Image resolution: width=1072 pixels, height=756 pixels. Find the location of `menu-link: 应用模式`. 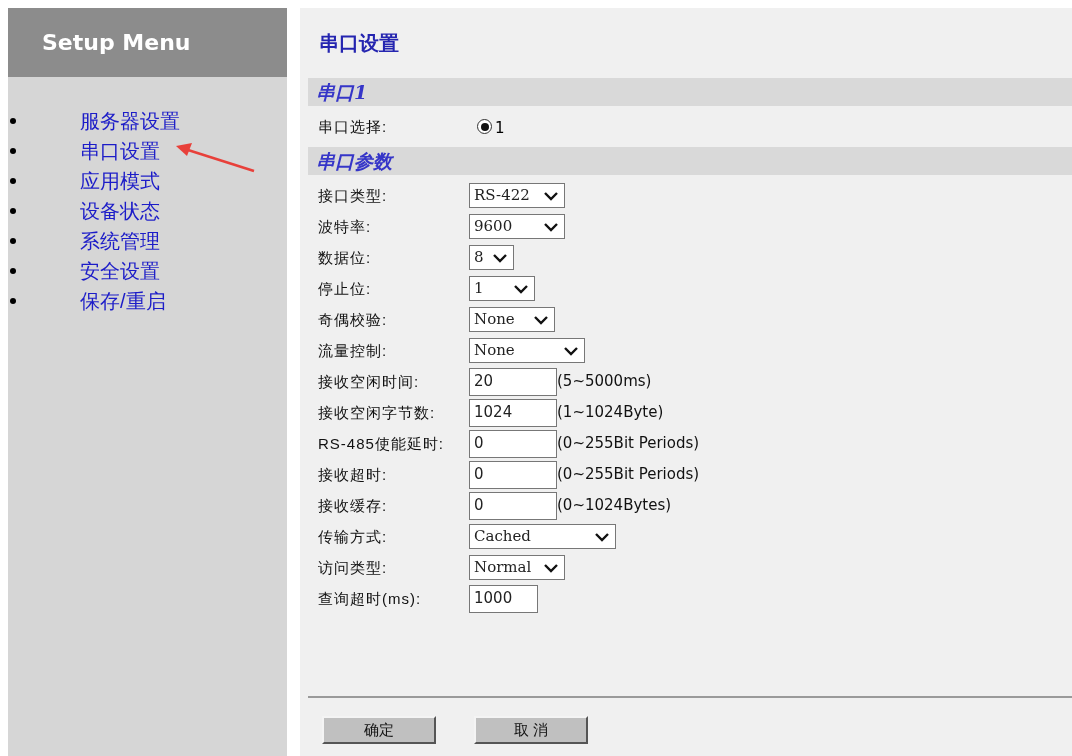

menu-link: 应用模式 is located at coordinates (120, 181).